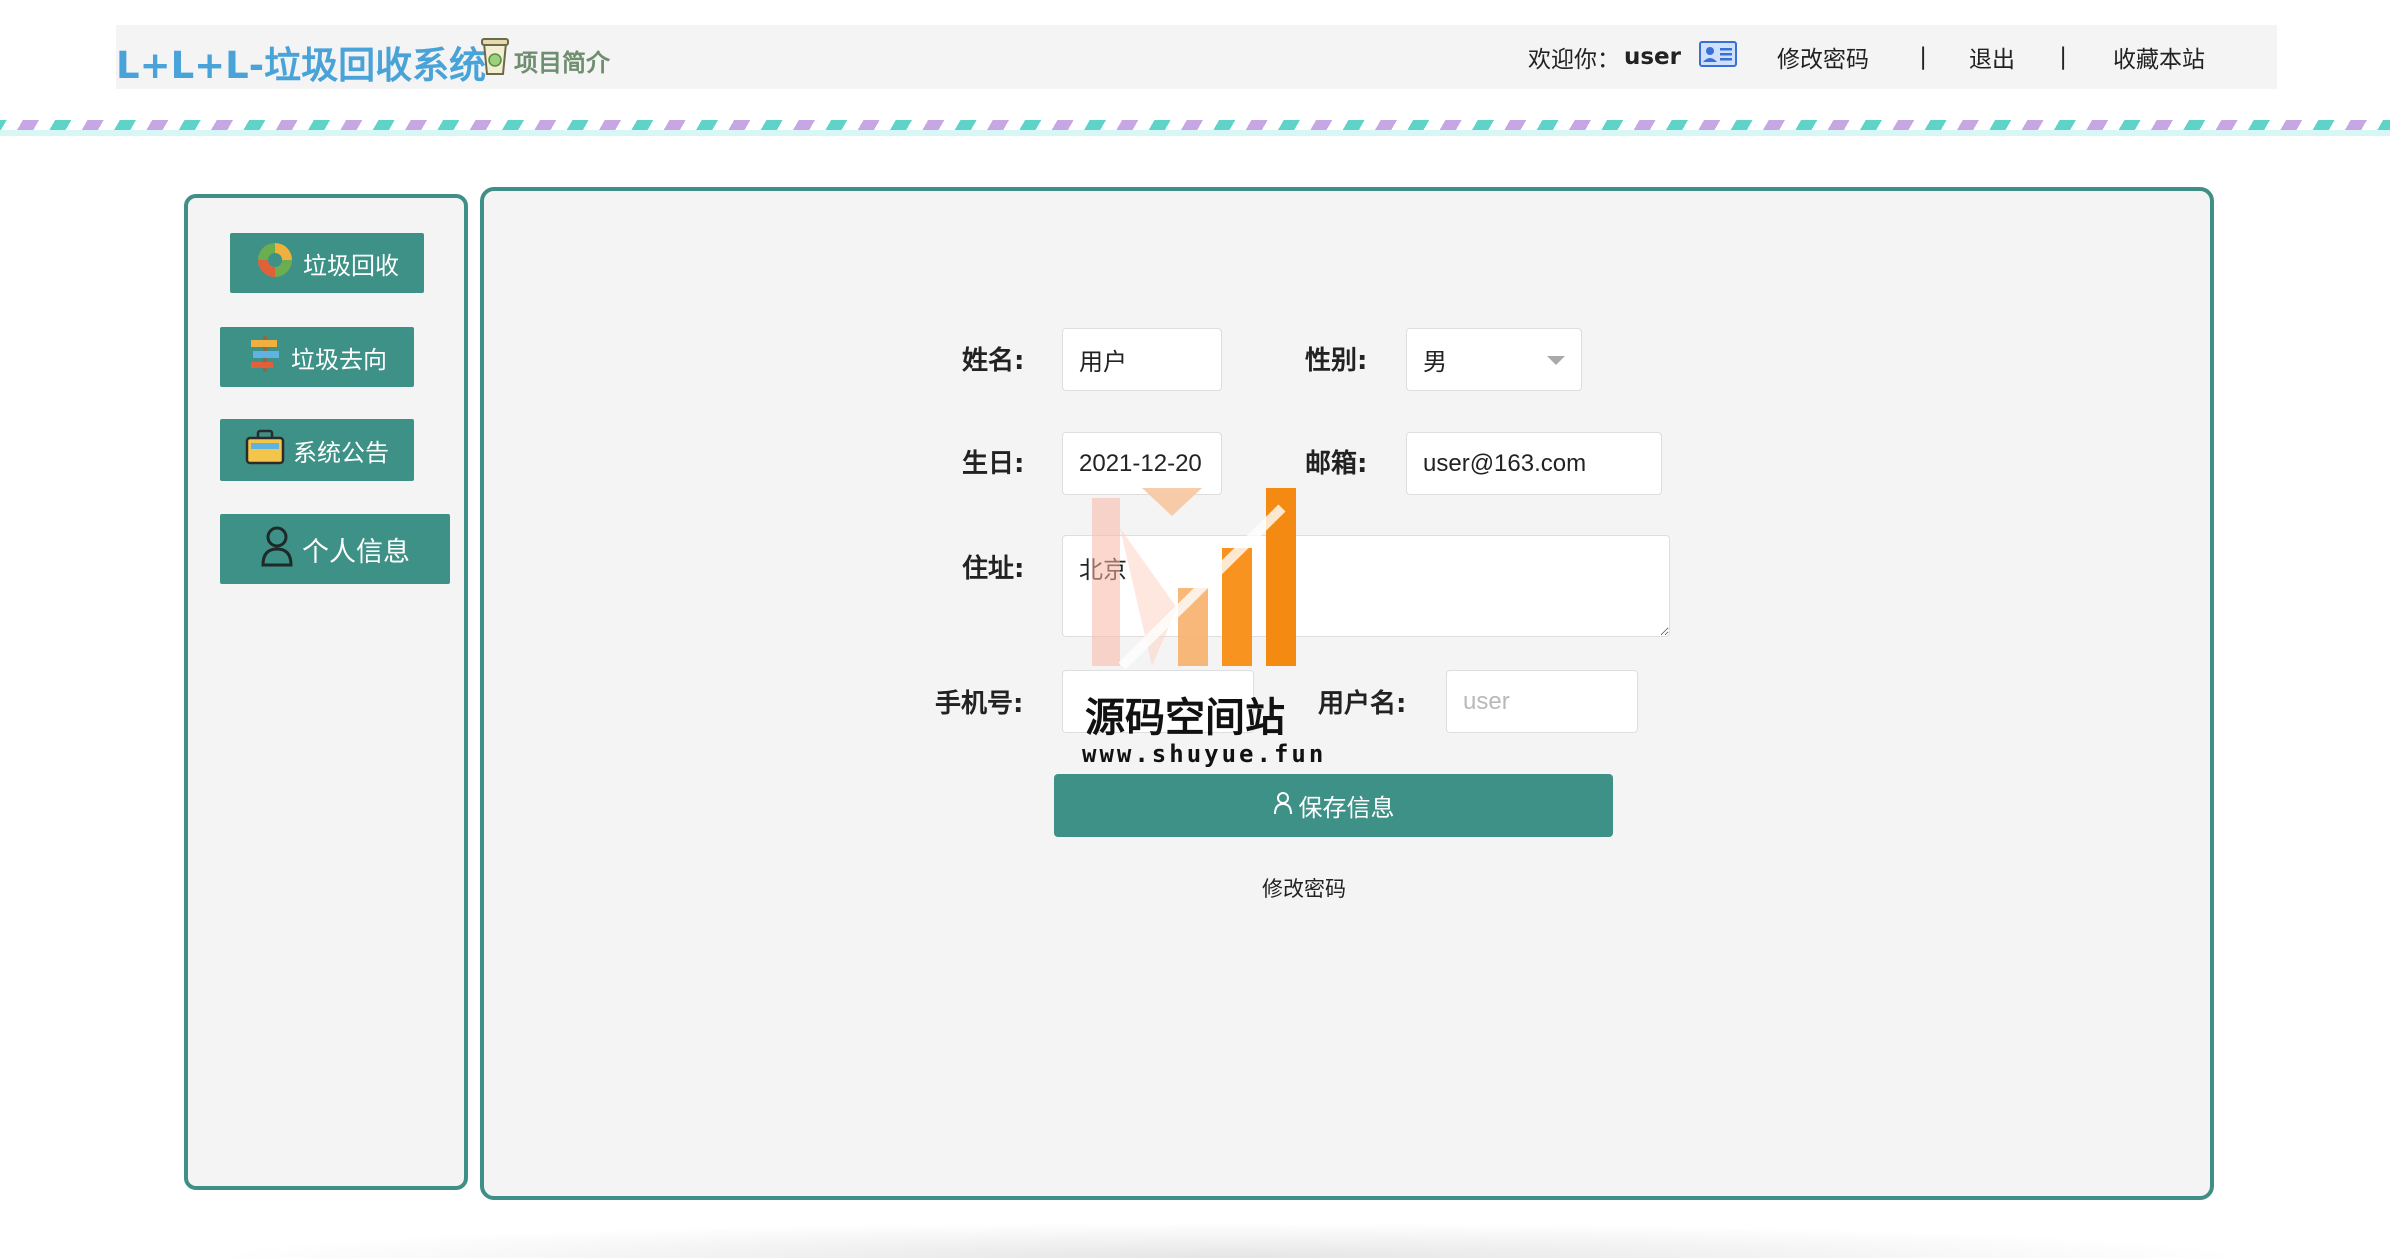  I want to click on welcome-label: 欢迎你：, so click(1573, 60).